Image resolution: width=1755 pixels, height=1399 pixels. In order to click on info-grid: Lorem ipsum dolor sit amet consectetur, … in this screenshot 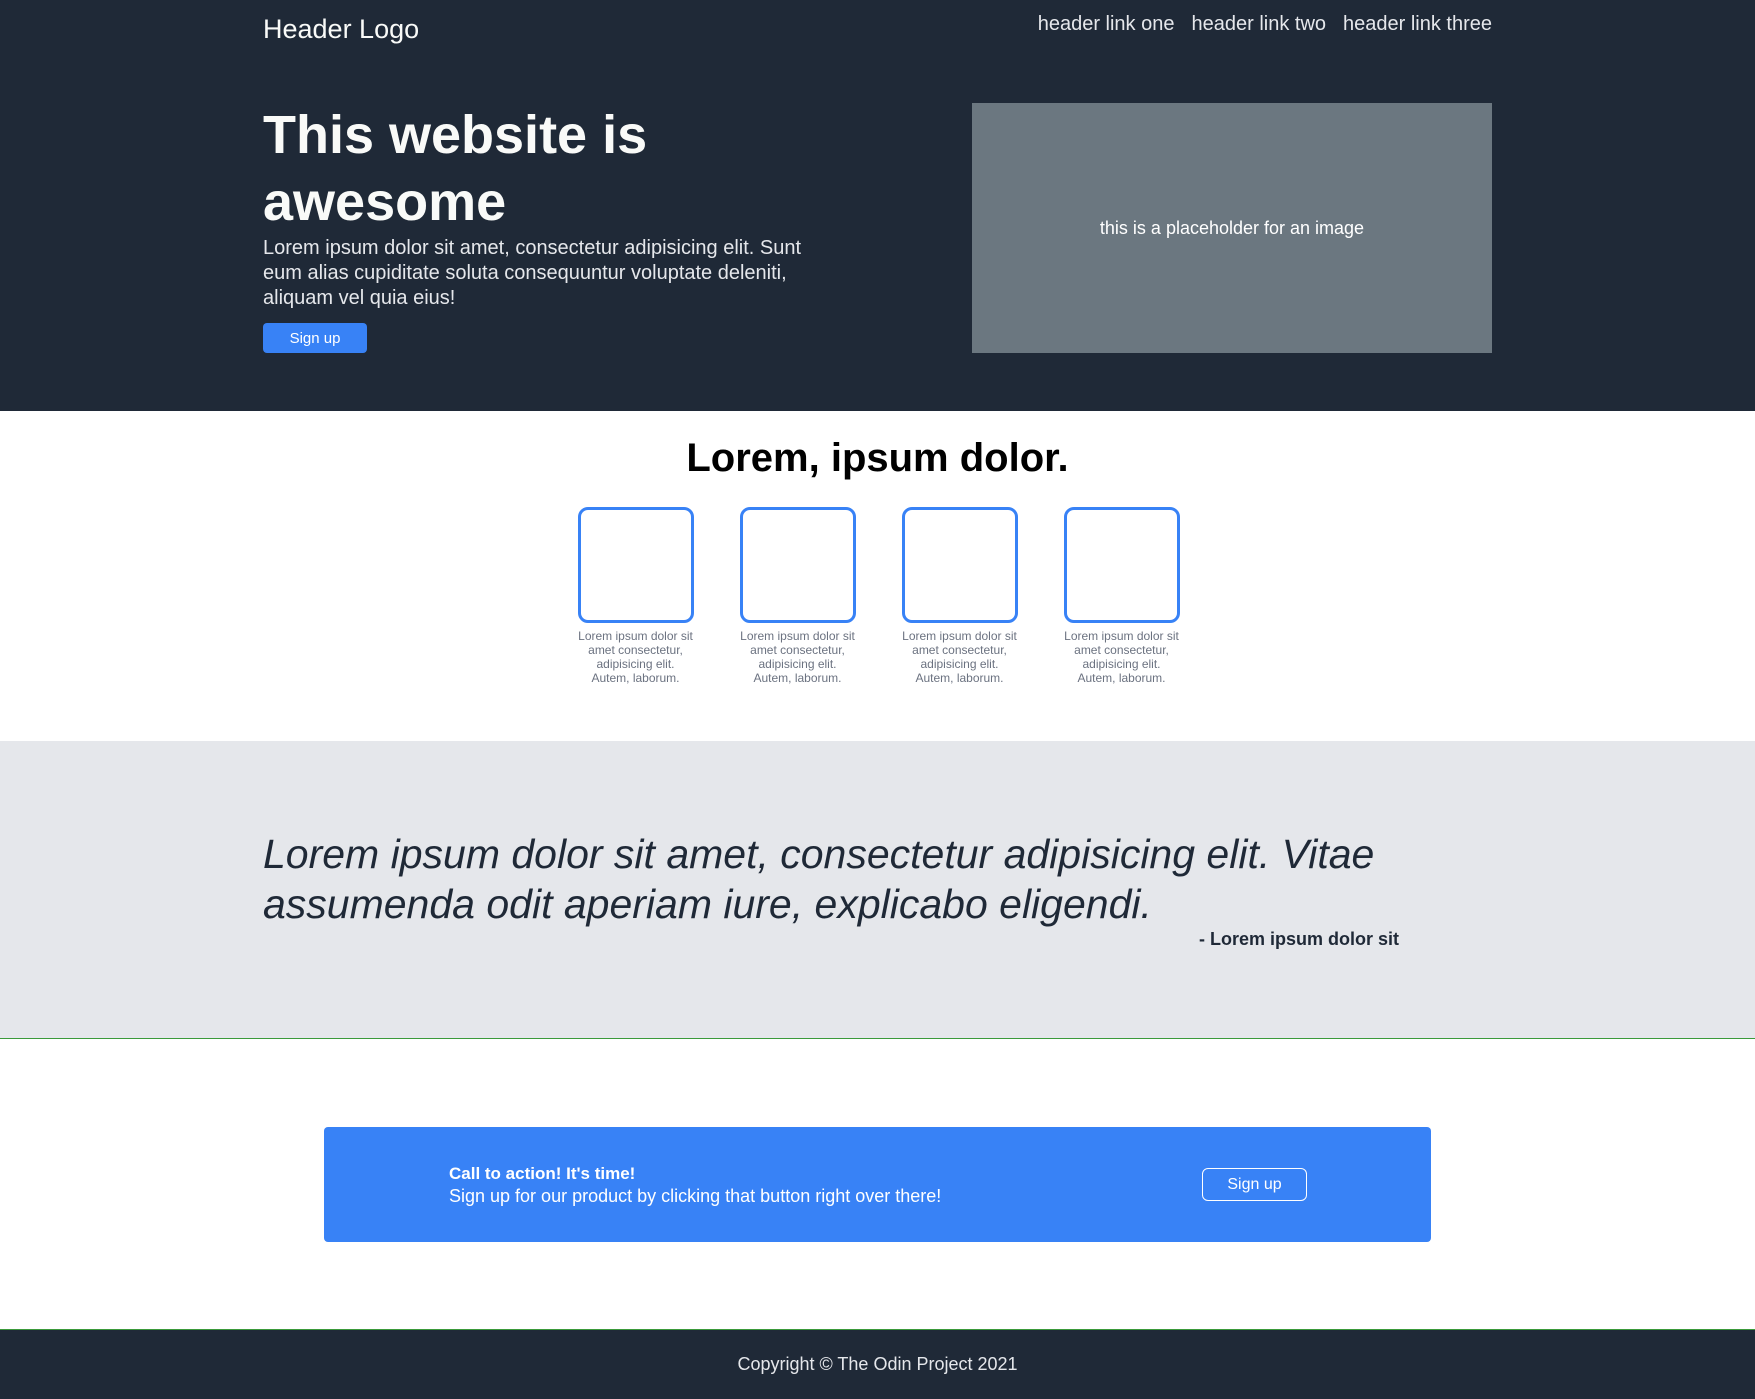, I will do `click(878, 596)`.